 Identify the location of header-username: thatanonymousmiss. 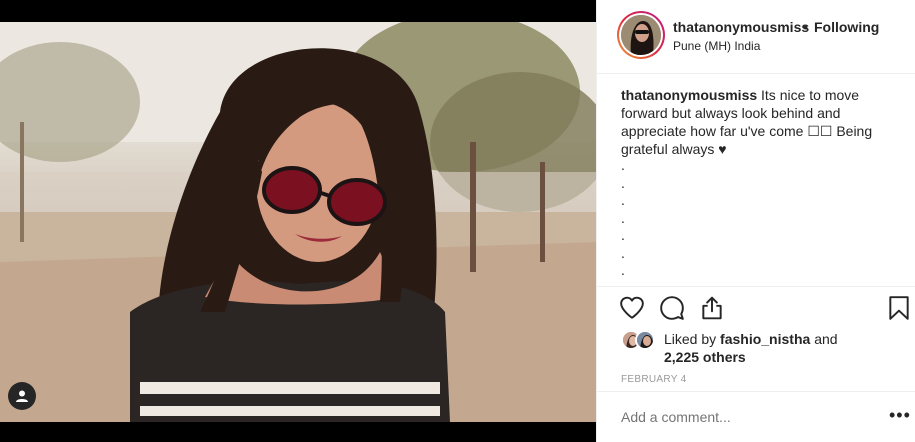
(741, 27).